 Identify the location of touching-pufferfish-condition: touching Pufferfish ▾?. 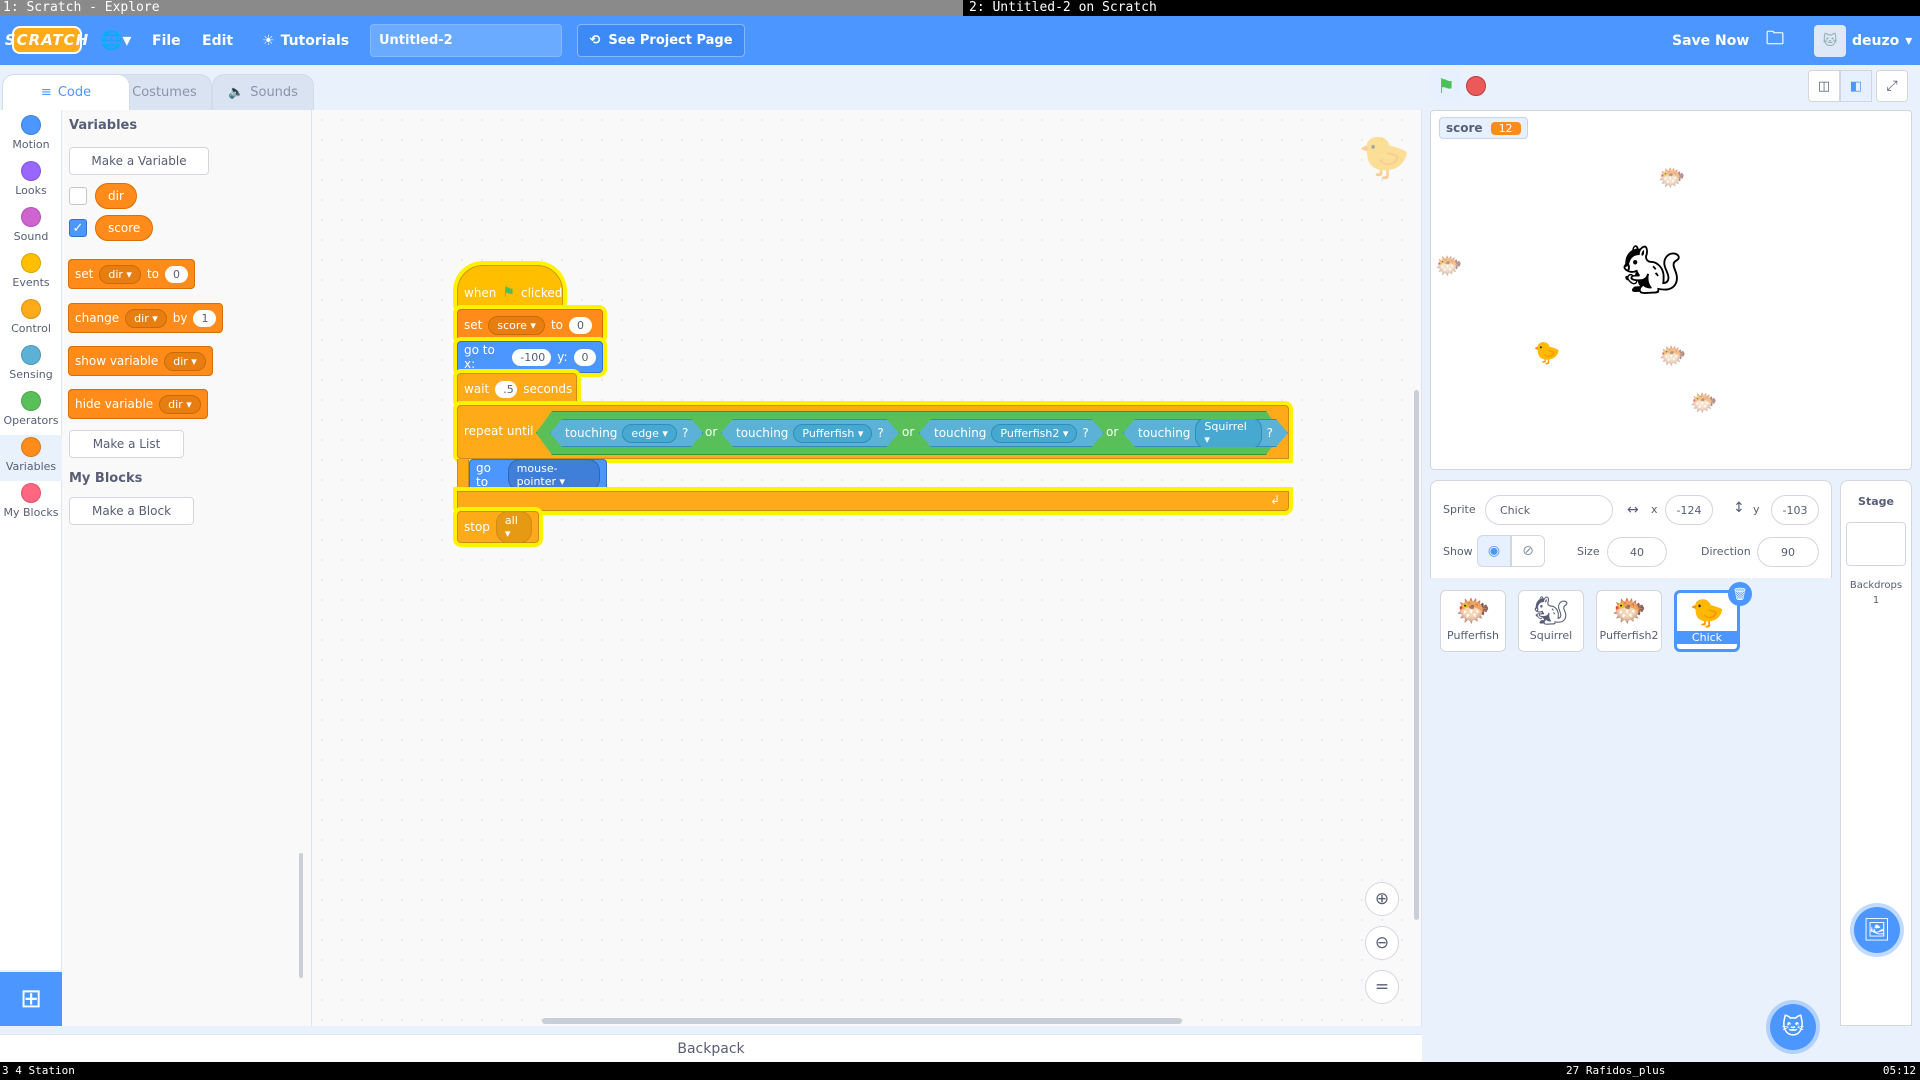
(810, 433).